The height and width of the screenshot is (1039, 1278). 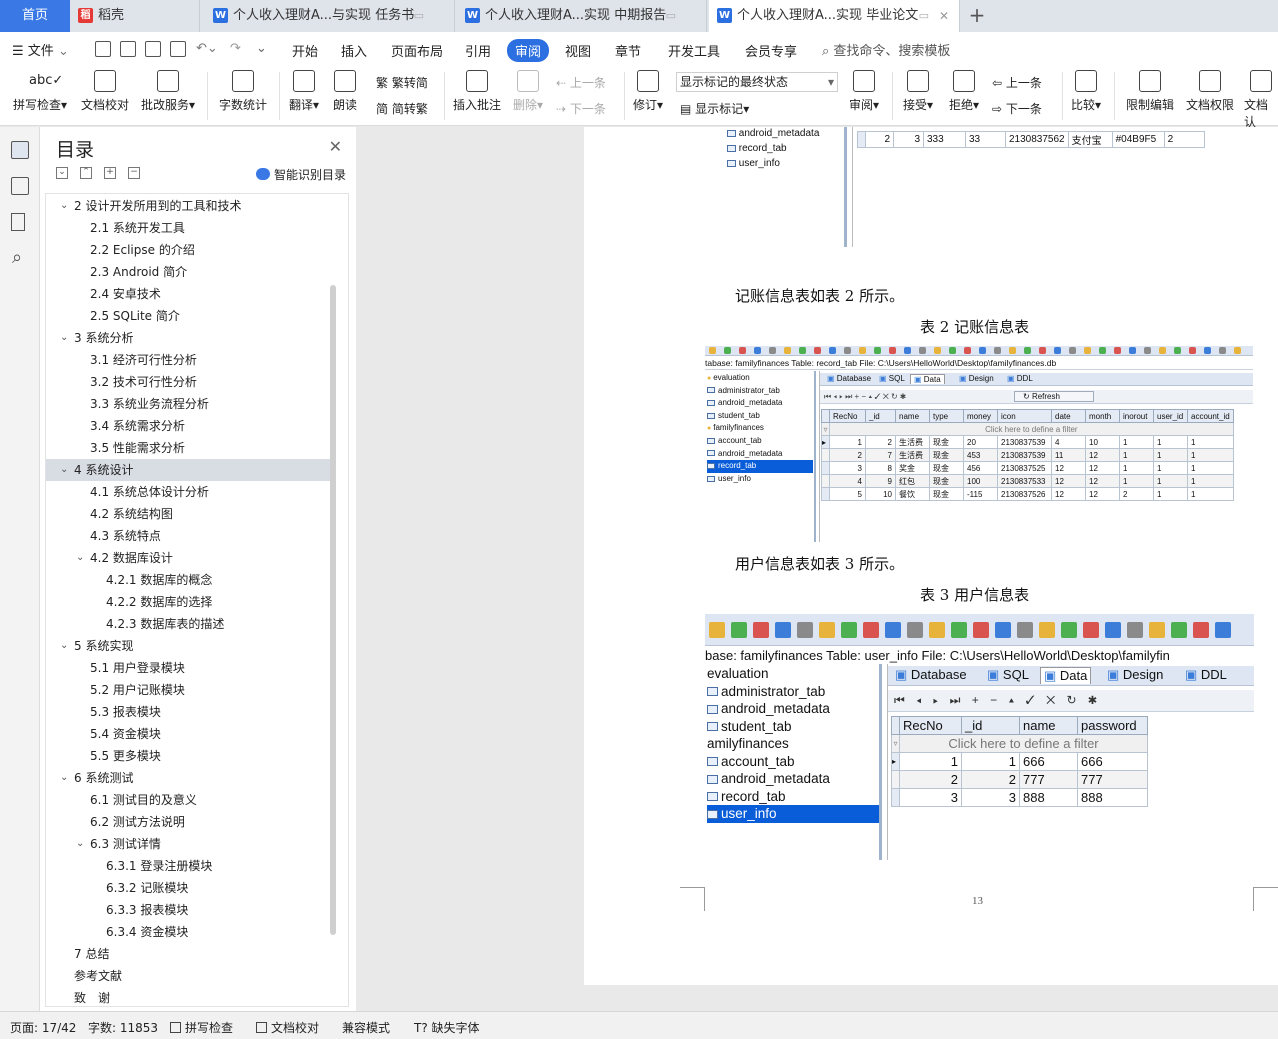 I want to click on table-cell: 456, so click(x=980, y=468).